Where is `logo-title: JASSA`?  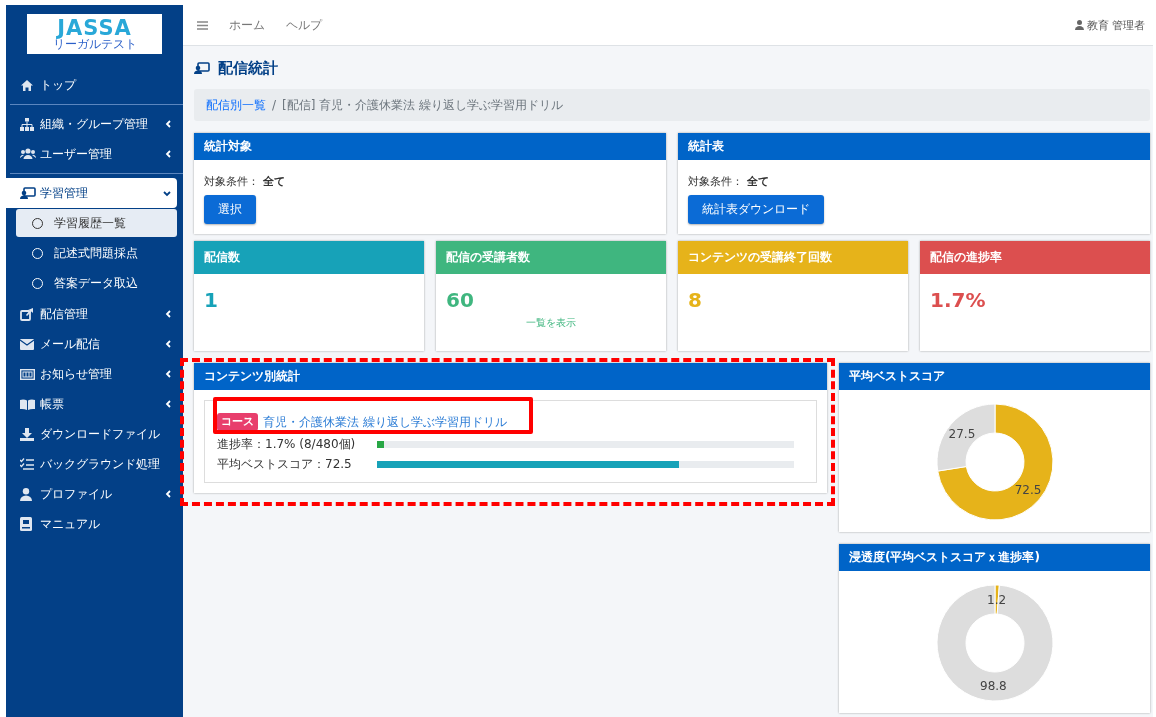 logo-title: JASSA is located at coordinates (94, 27).